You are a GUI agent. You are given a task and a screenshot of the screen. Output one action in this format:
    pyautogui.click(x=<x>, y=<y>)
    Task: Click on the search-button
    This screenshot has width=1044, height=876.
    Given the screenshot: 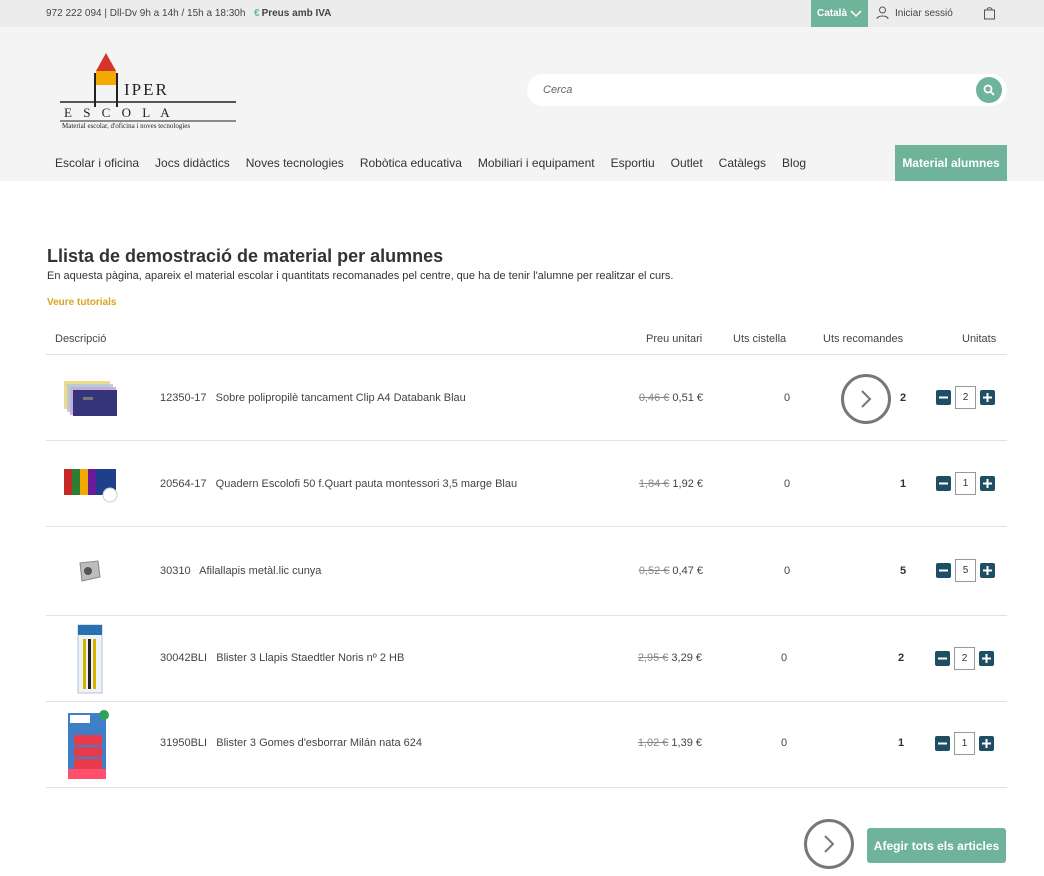 What is the action you would take?
    pyautogui.click(x=989, y=90)
    